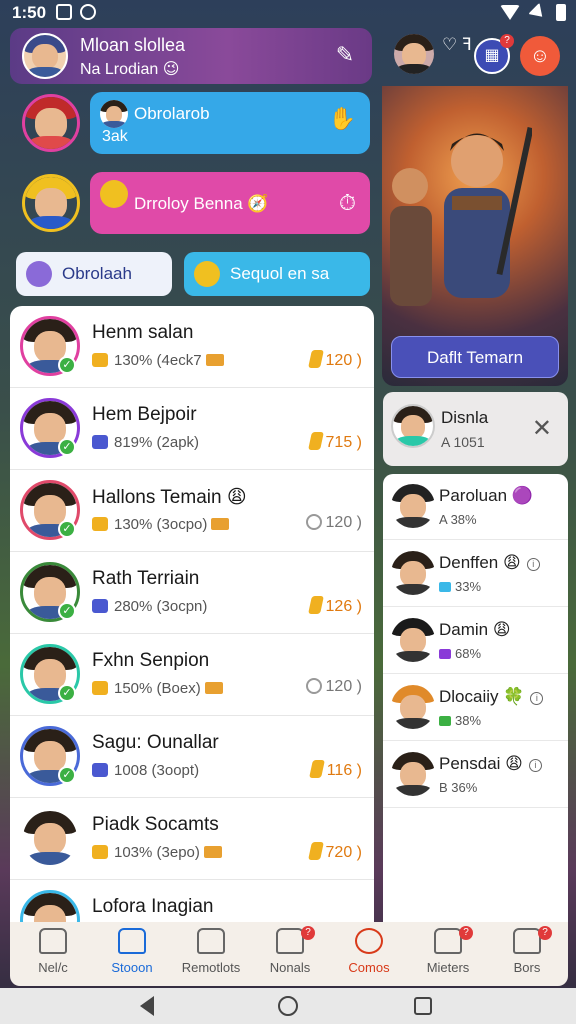 This screenshot has width=576, height=1024. Describe the element at coordinates (230, 123) in the screenshot. I see `chat-bubble: Obrolarob 3ak ✋` at that location.